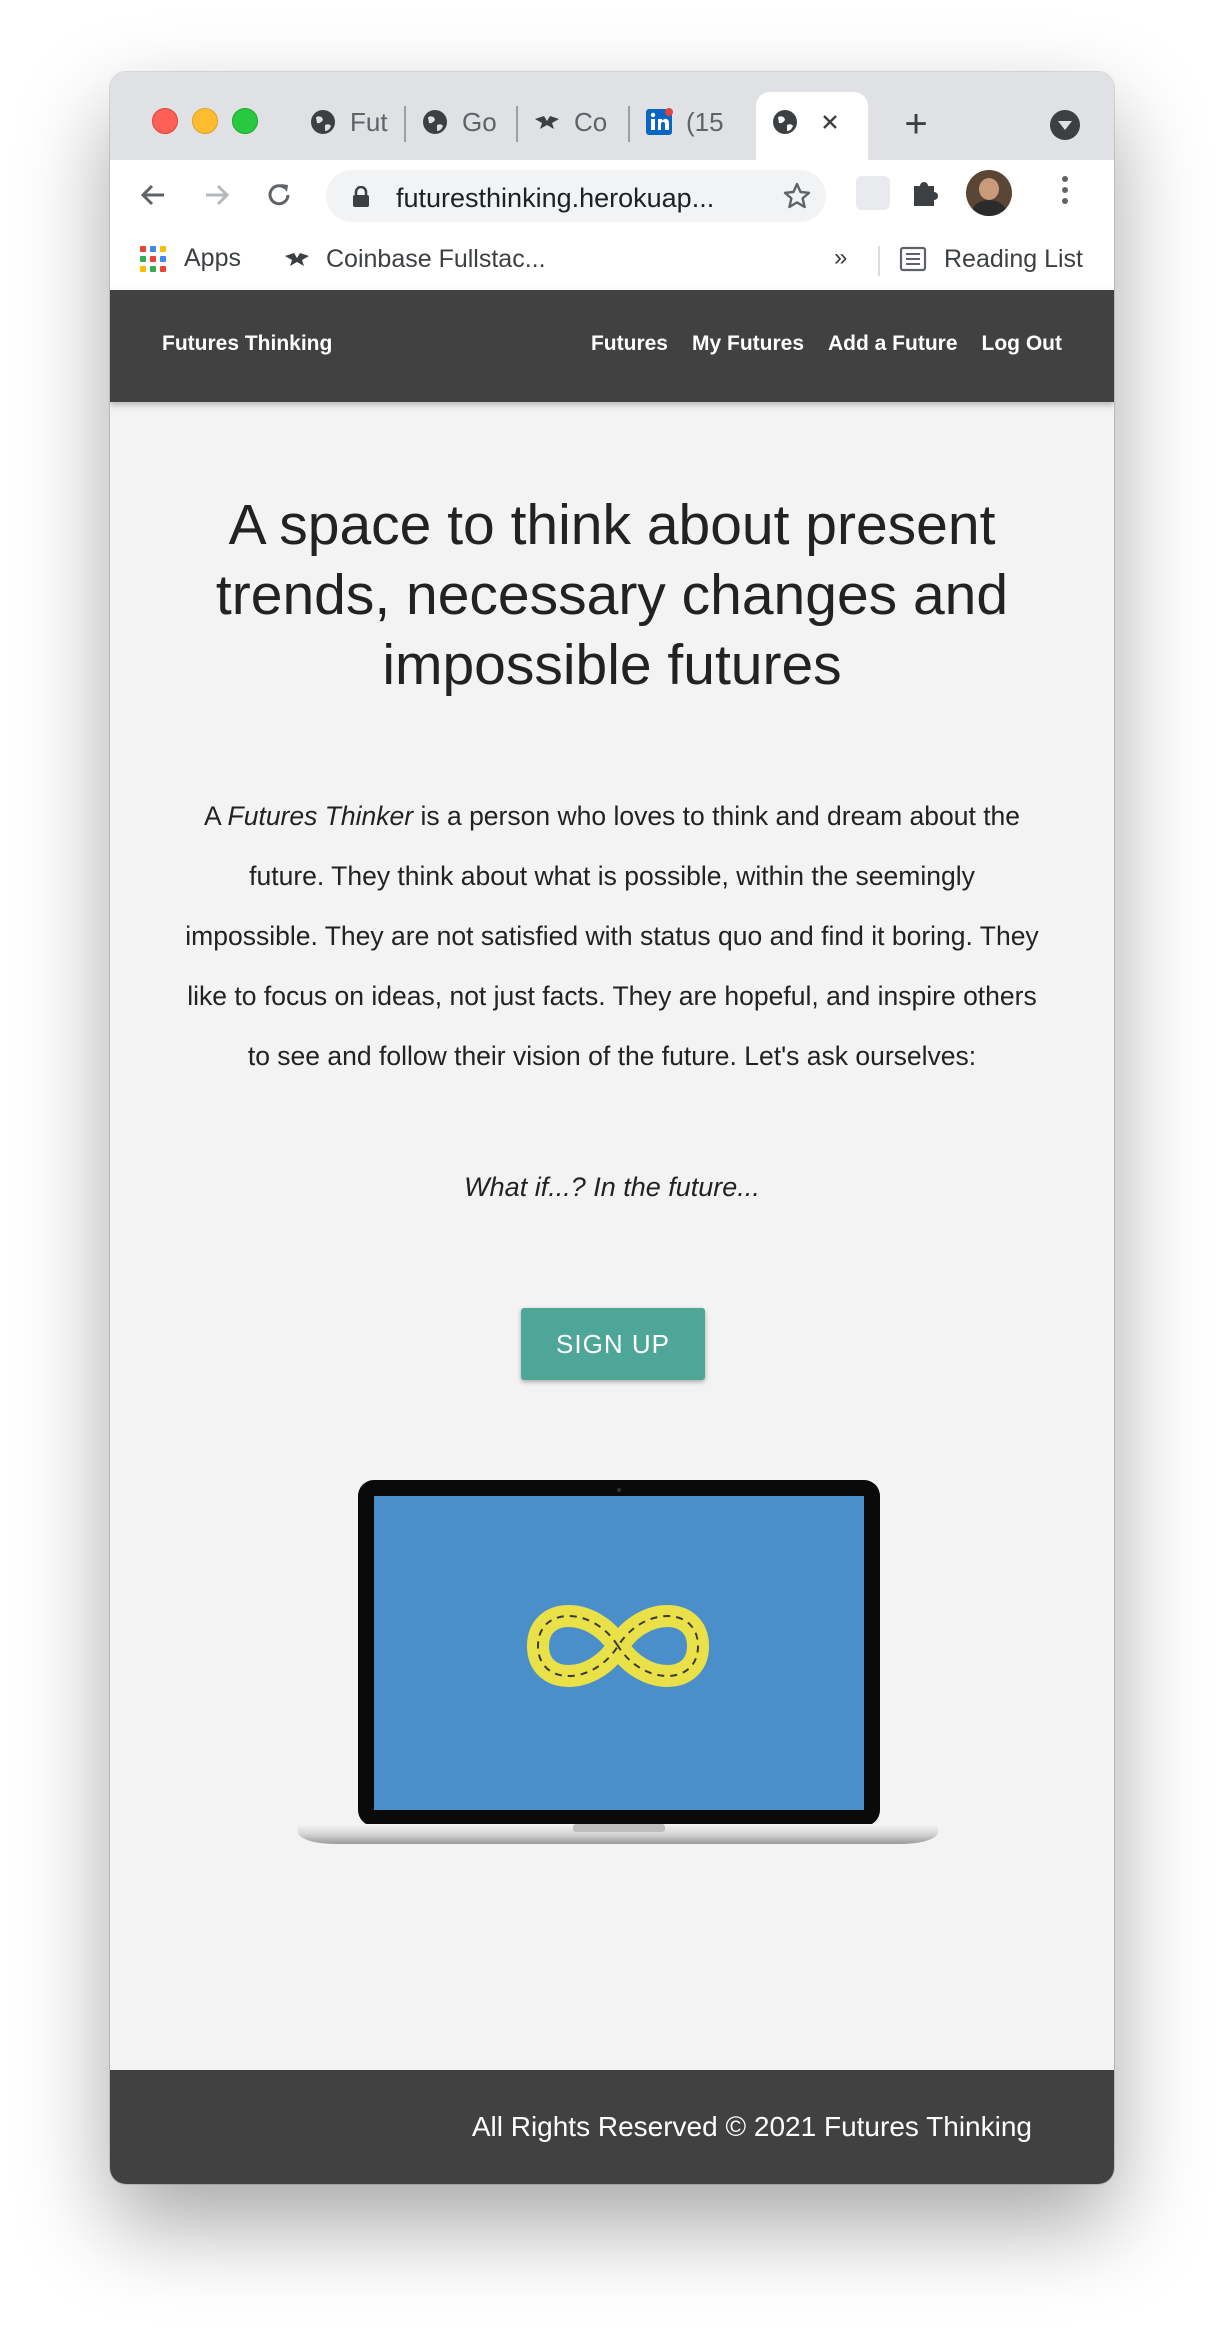  I want to click on tab-title: (15, so click(705, 121).